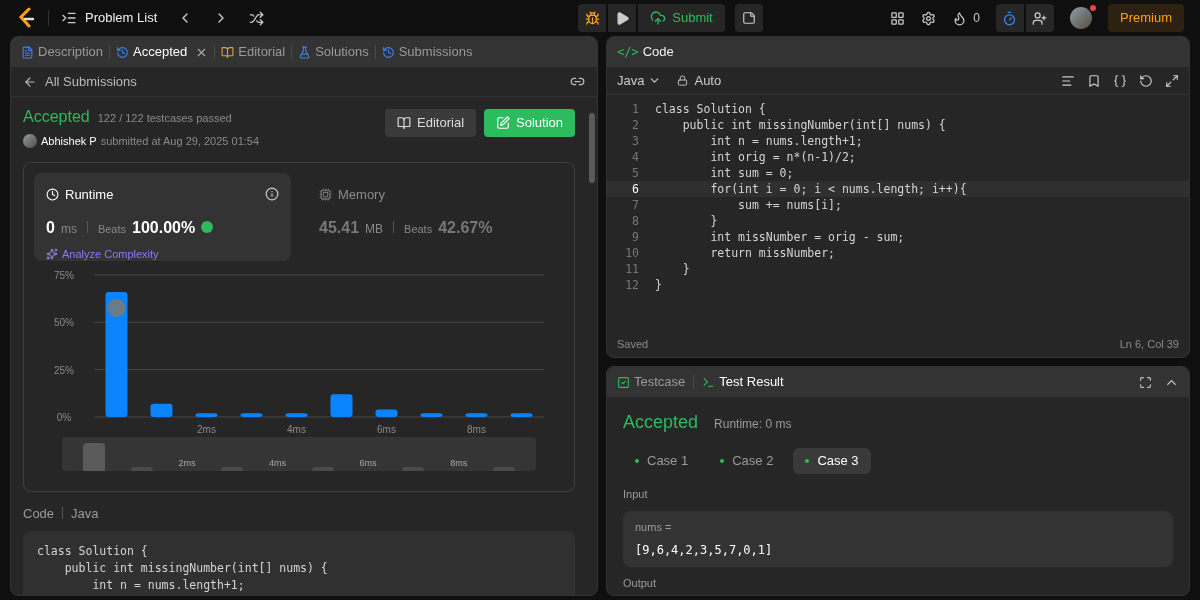 The width and height of the screenshot is (1200, 600). What do you see at coordinates (257, 18) in the screenshot?
I see `shuffle-icon` at bounding box center [257, 18].